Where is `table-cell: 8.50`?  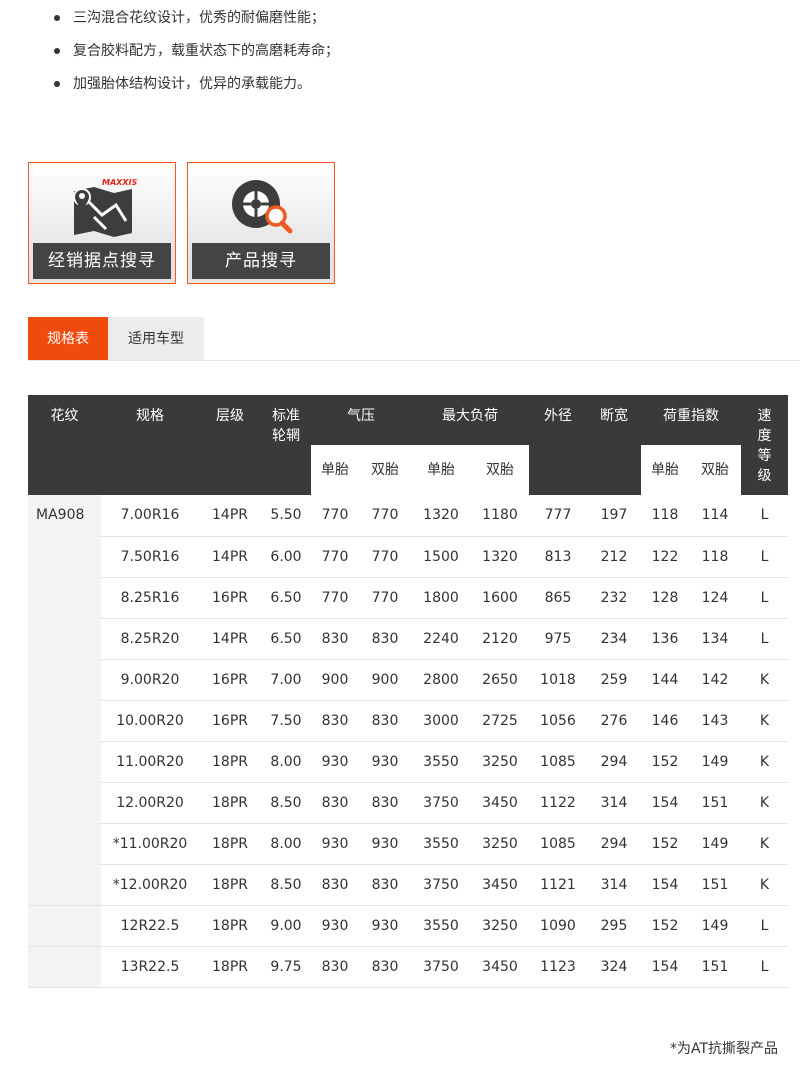 table-cell: 8.50 is located at coordinates (286, 803).